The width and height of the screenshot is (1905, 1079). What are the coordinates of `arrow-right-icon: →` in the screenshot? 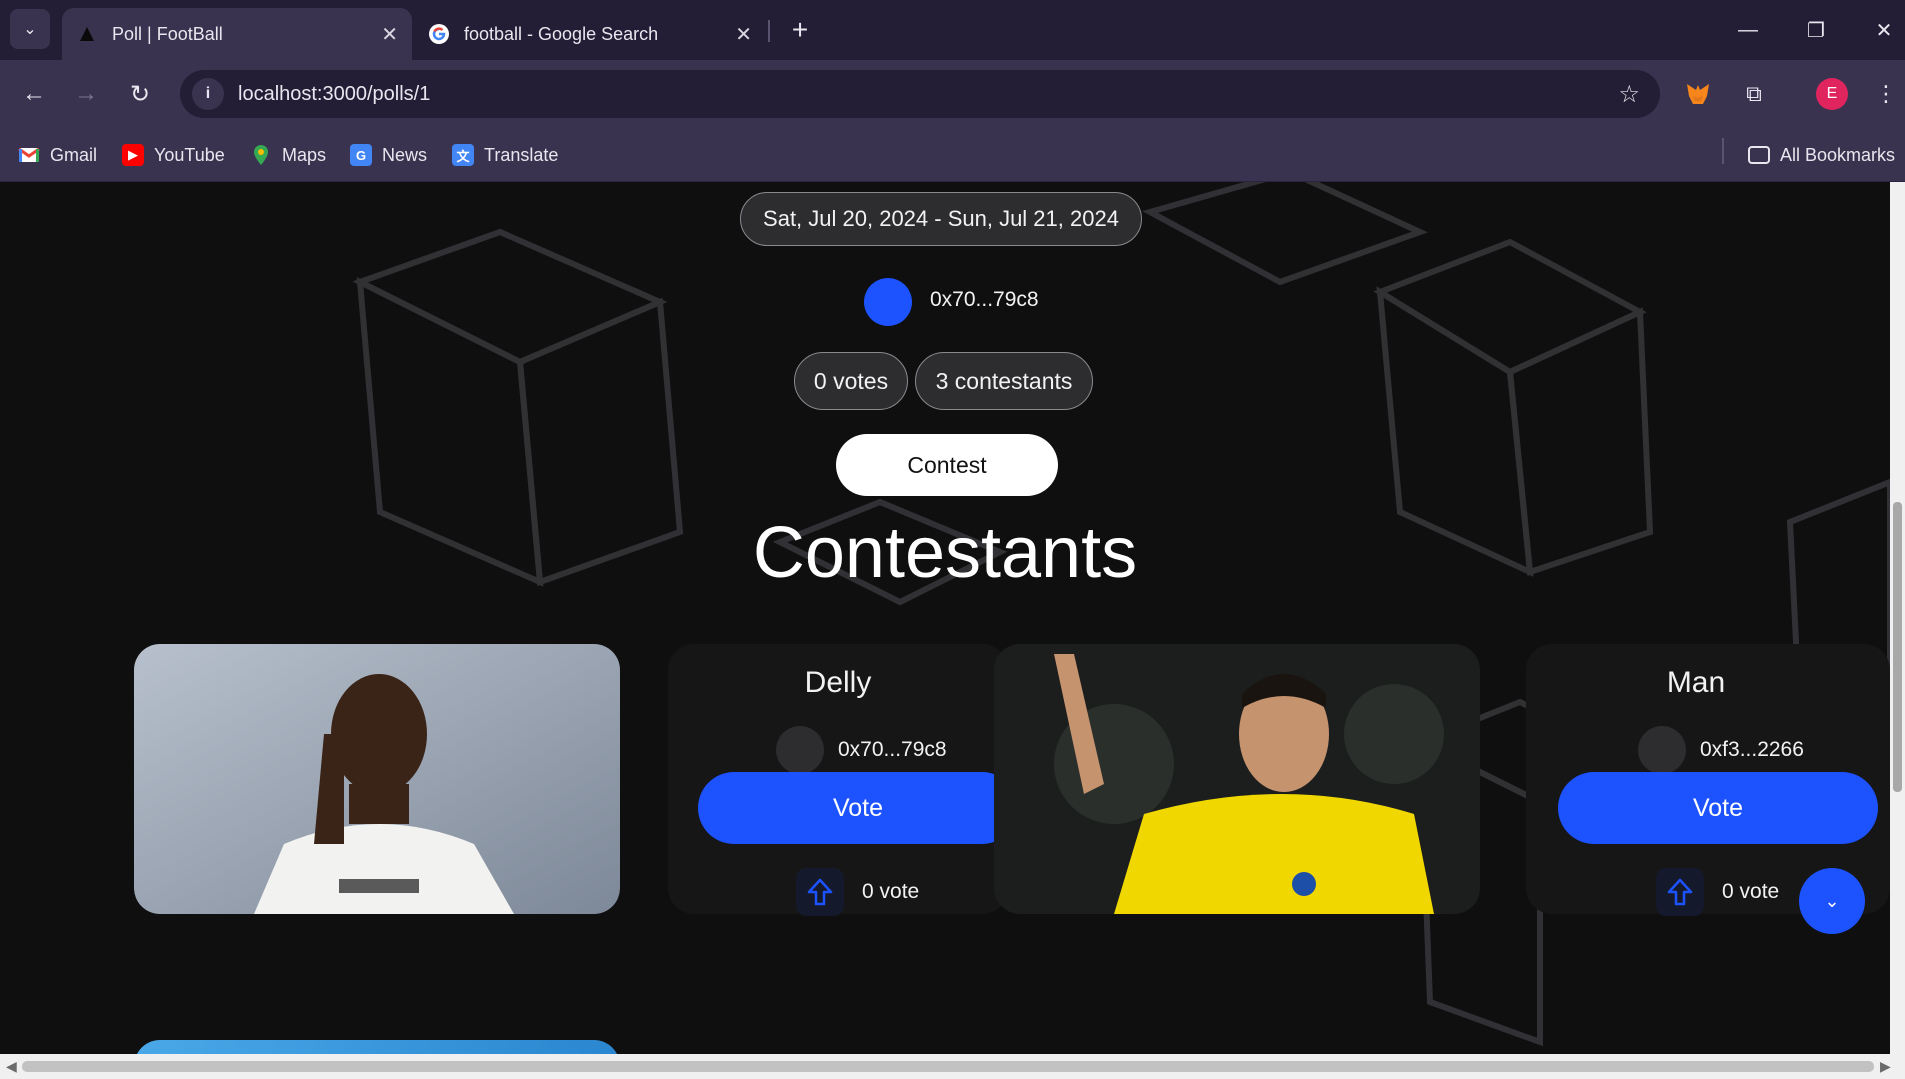 It's located at (86, 93).